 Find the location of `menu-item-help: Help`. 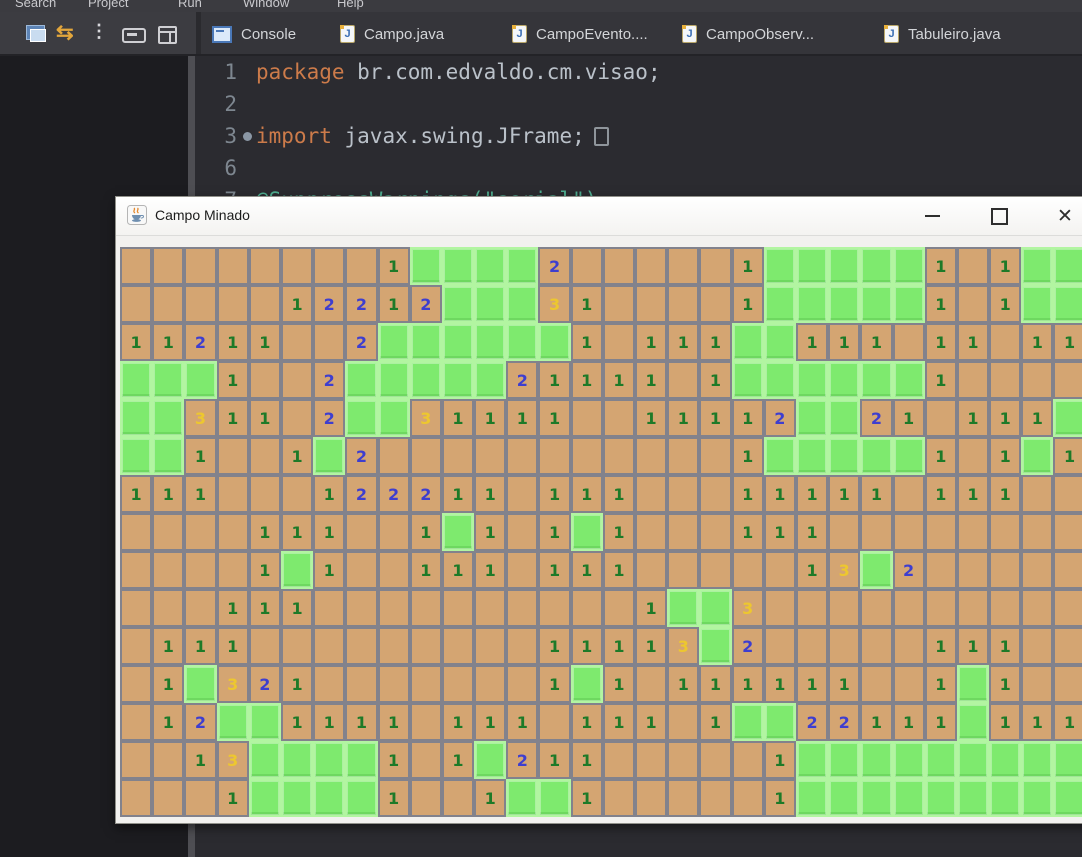

menu-item-help: Help is located at coordinates (350, 6).